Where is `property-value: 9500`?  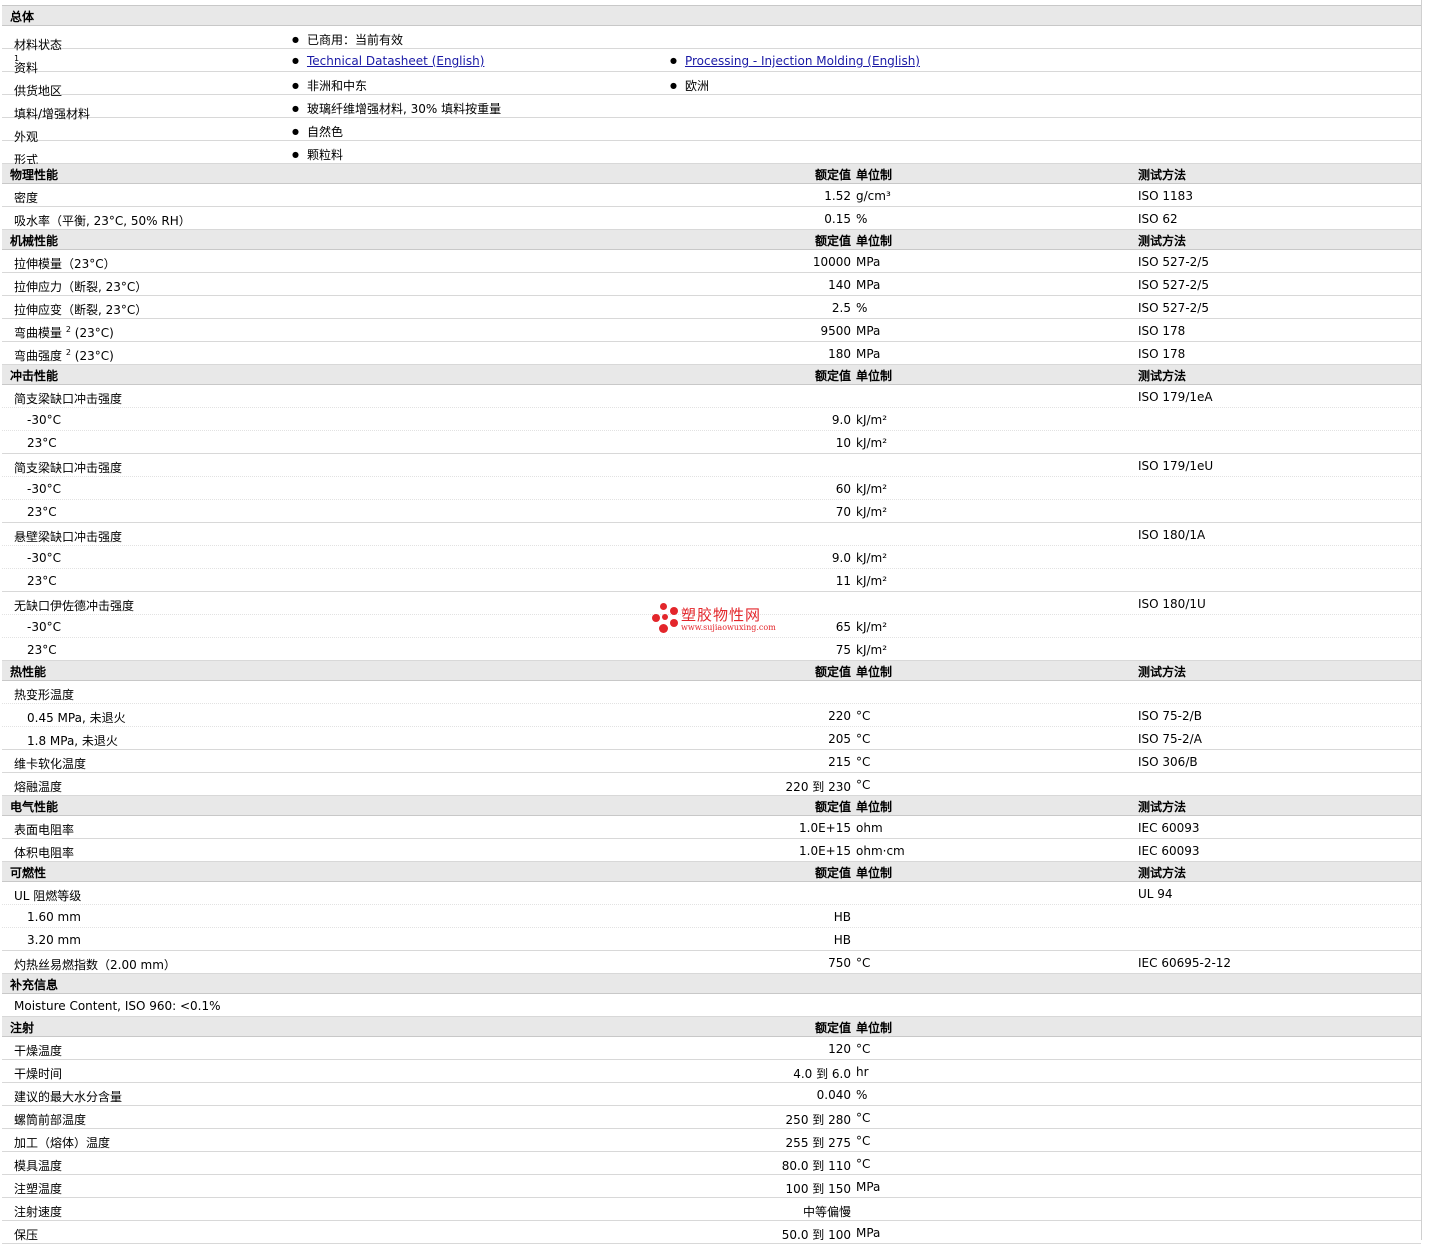 property-value: 9500 is located at coordinates (835, 331).